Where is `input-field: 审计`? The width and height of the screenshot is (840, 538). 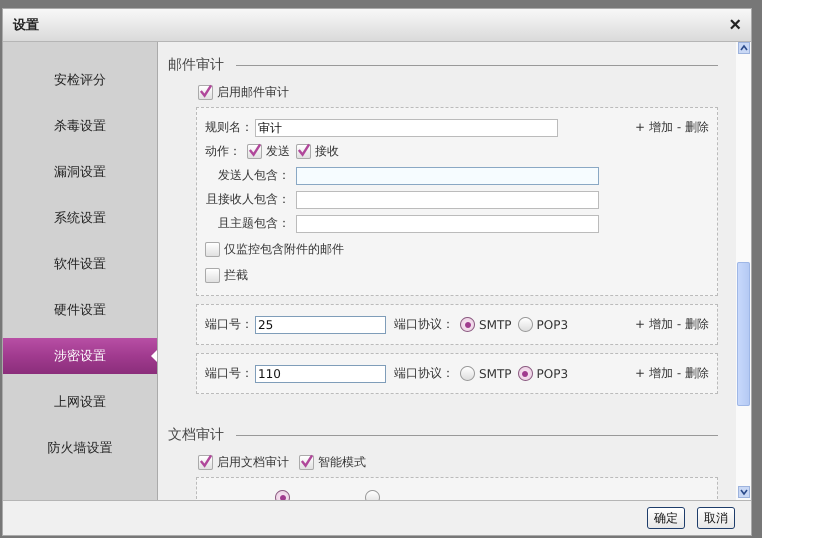
input-field: 审计 is located at coordinates (406, 127).